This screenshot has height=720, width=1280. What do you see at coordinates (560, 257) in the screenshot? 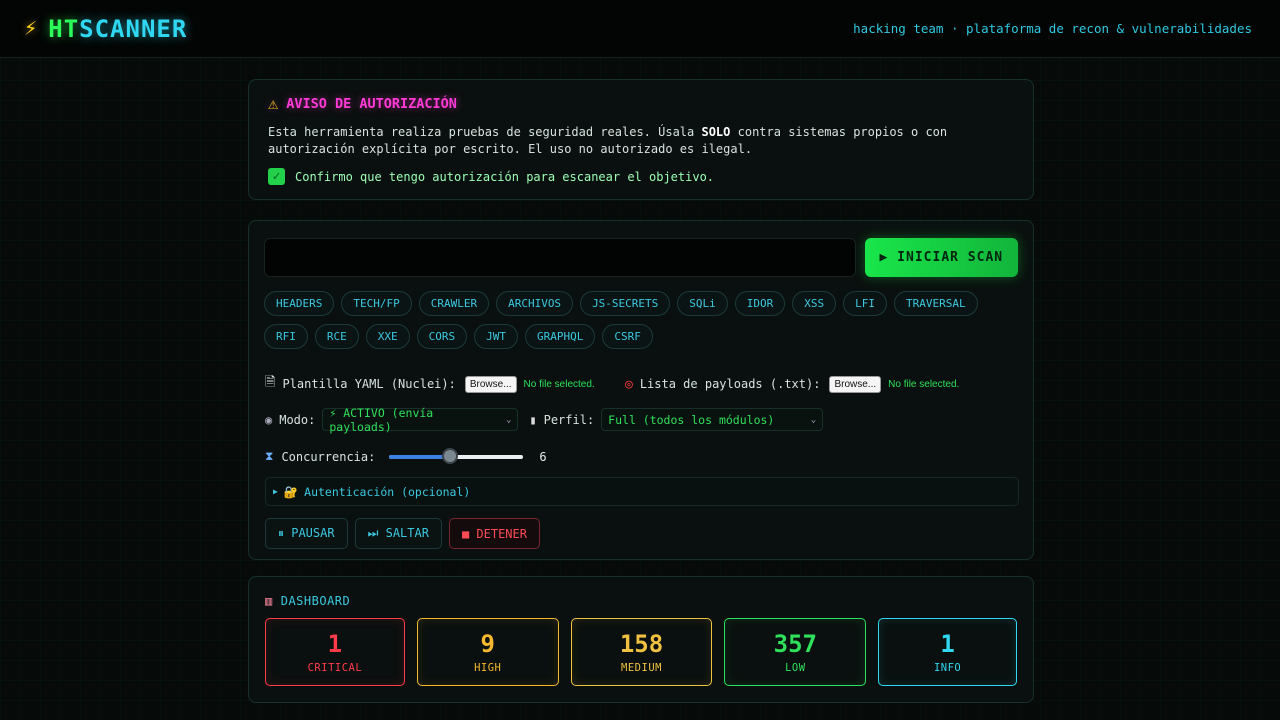
I see `target-input` at bounding box center [560, 257].